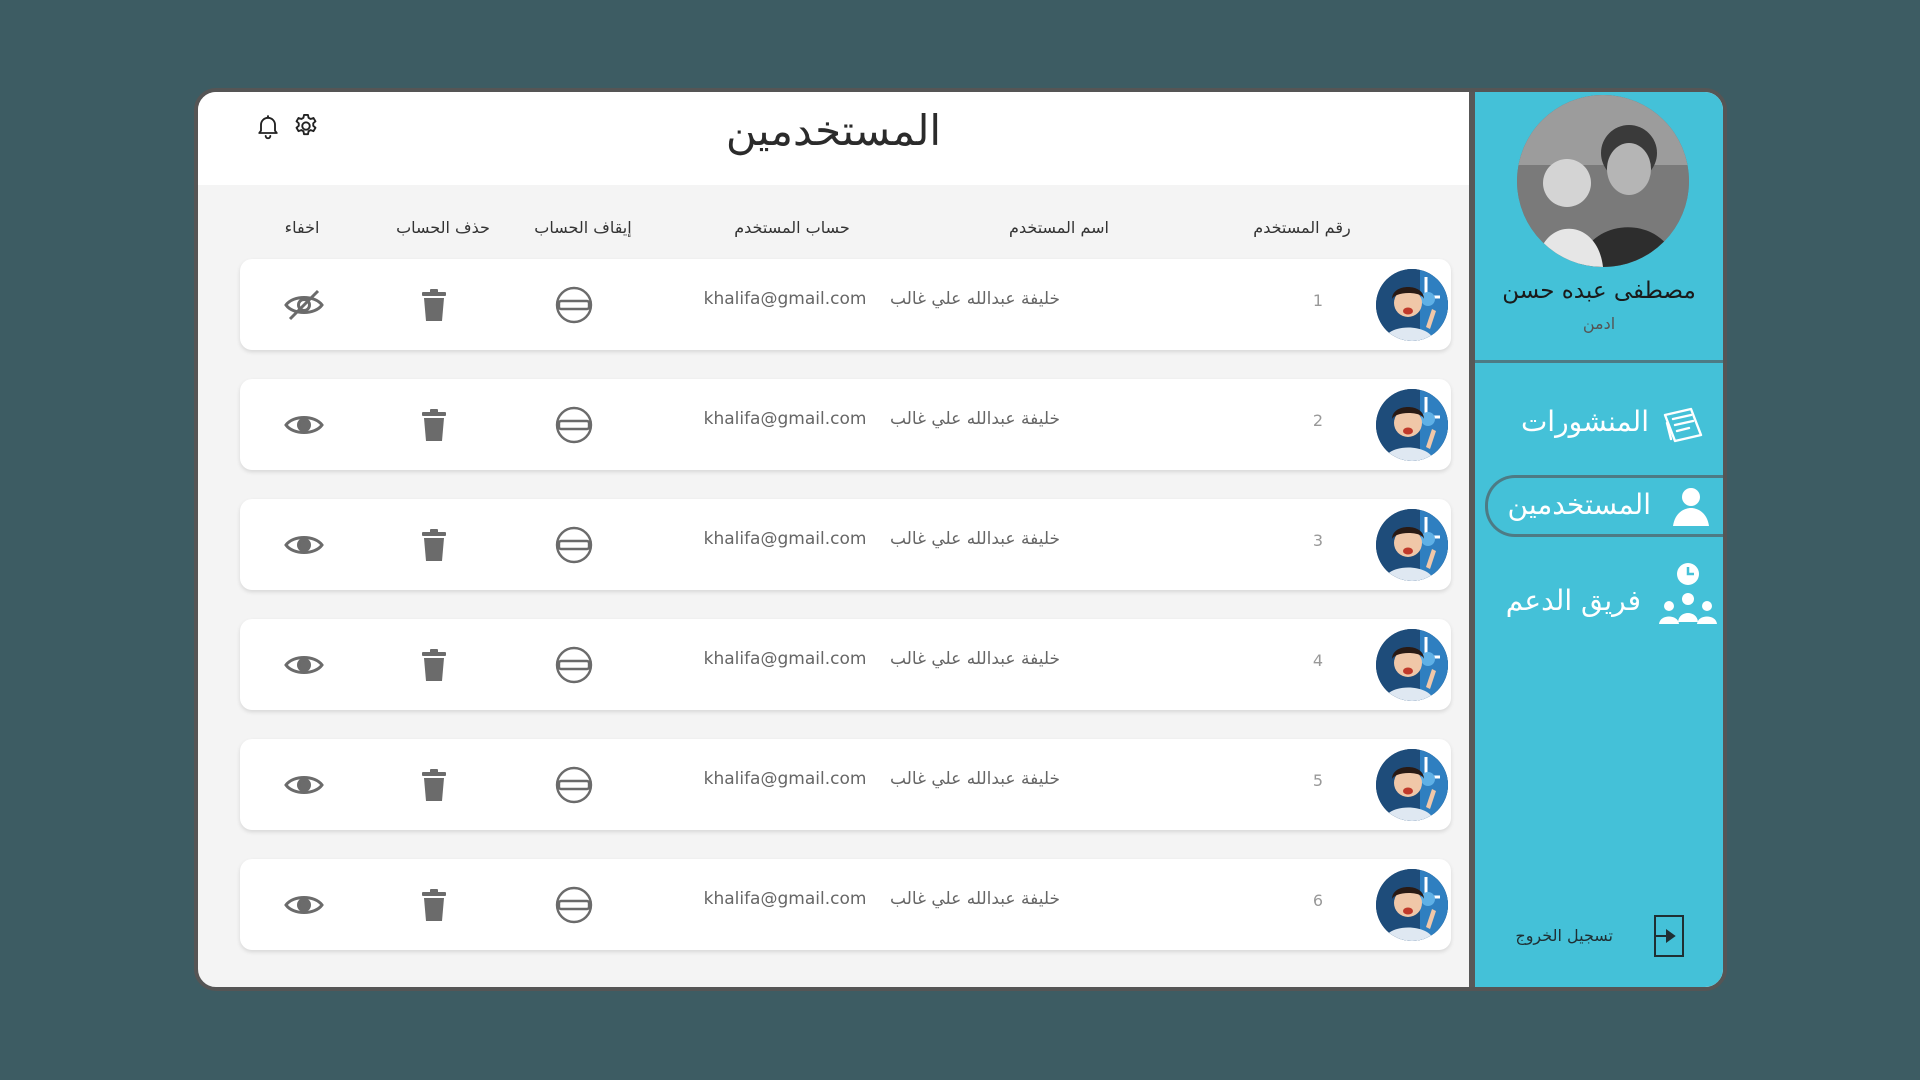 This screenshot has height=1080, width=1920. I want to click on table-row: 2 خليفة عبدالله علي غالب khalifa@gmail.com, so click(845, 424).